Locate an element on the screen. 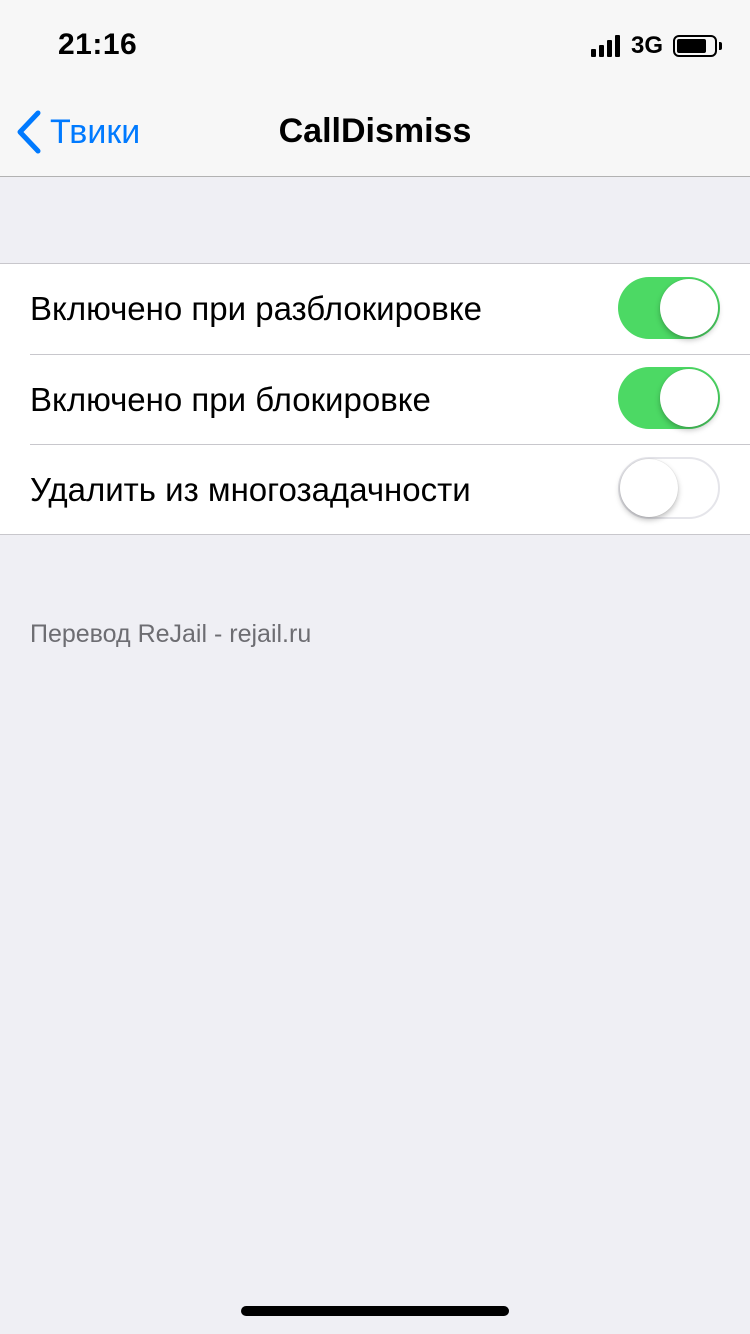 The width and height of the screenshot is (750, 1334). page-title: CallDismiss is located at coordinates (375, 131).